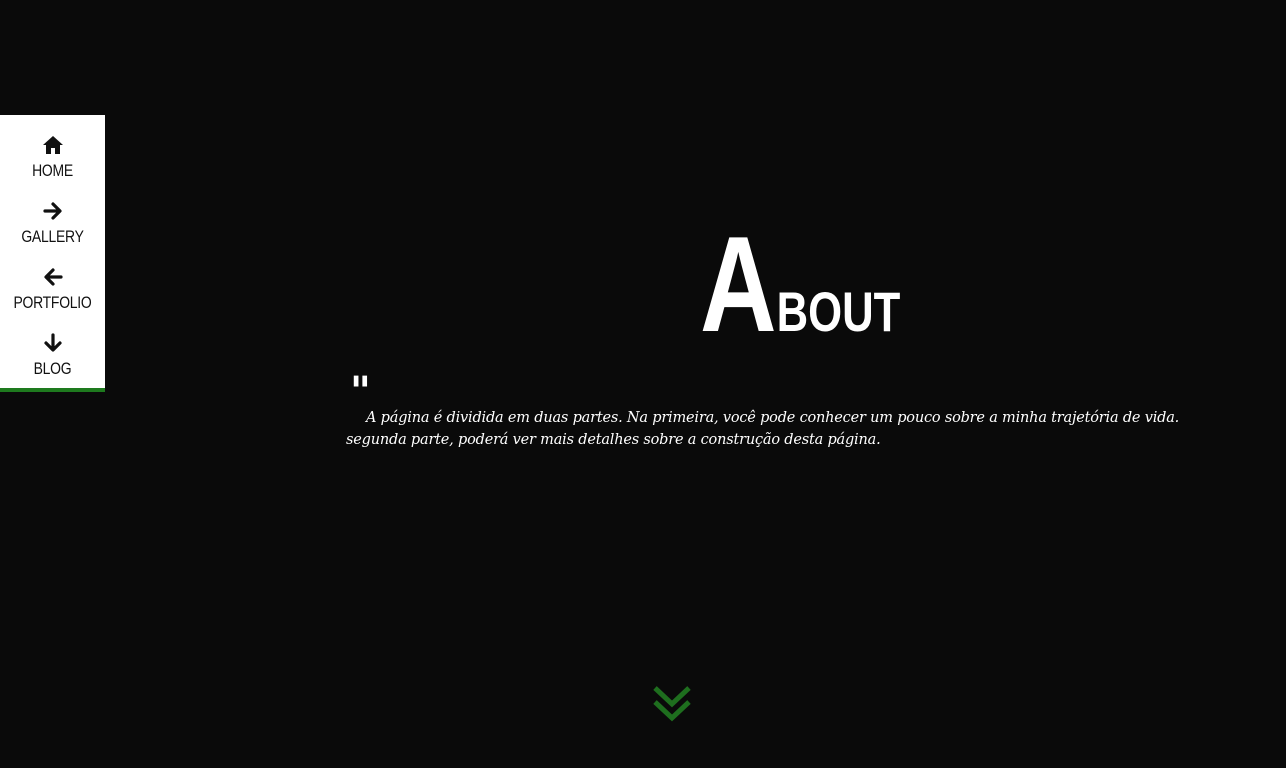 Image resolution: width=1286 pixels, height=768 pixels. I want to click on nav-label-gallery: GALLERY, so click(52, 236).